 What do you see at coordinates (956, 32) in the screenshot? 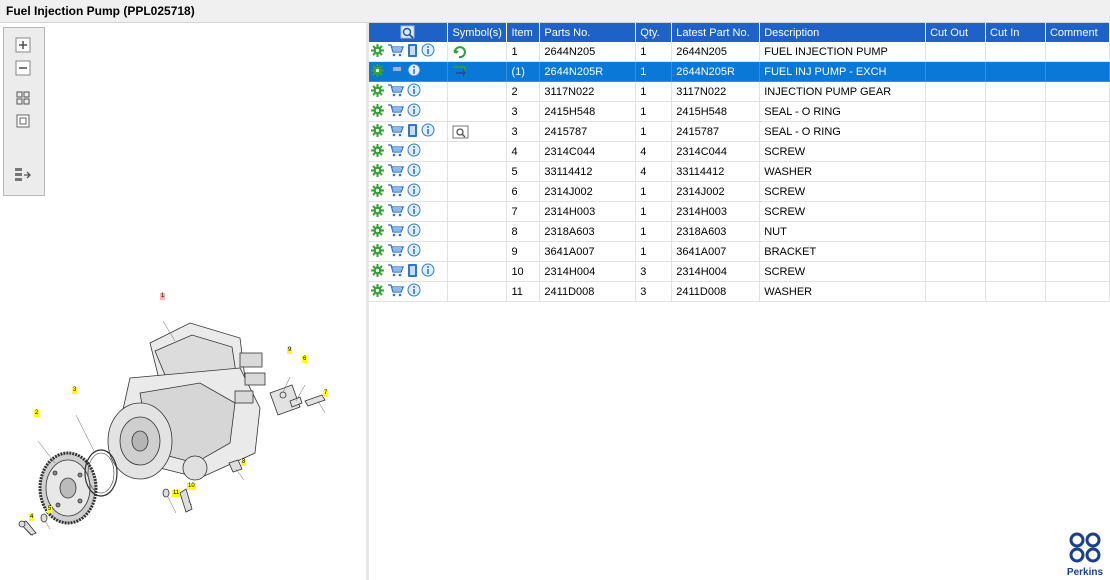
I see `column-header-cut-out: Cut Out` at bounding box center [956, 32].